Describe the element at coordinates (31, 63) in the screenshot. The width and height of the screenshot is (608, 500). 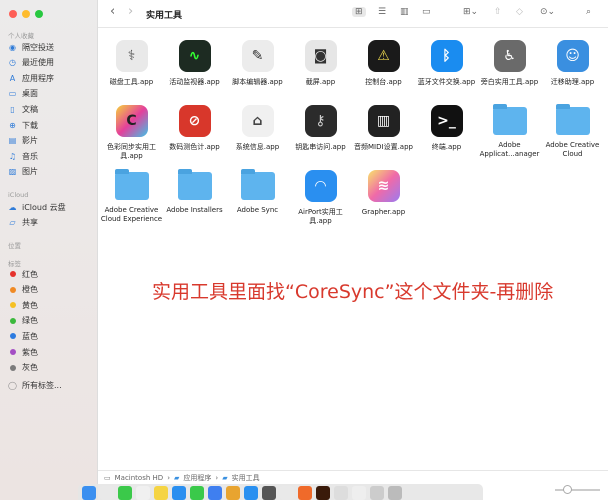
I see `sidebar-item: ◷ 最近使用` at that location.